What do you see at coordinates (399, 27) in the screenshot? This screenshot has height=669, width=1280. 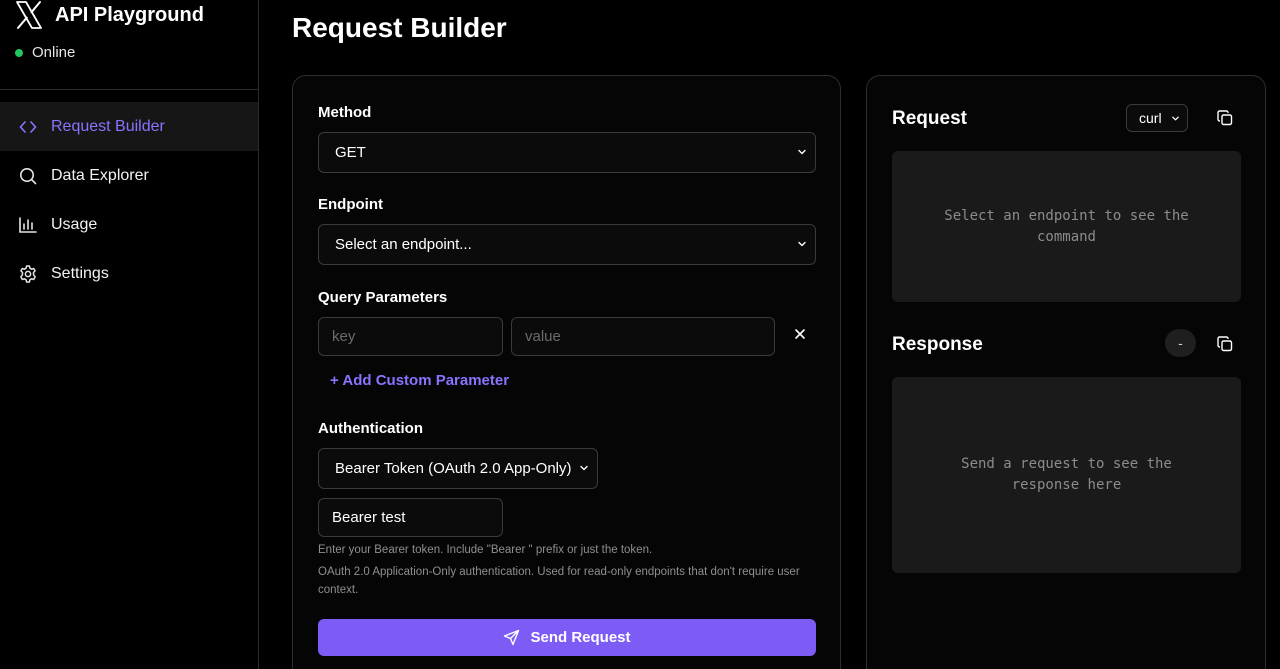 I see `page-title: Request Builder` at bounding box center [399, 27].